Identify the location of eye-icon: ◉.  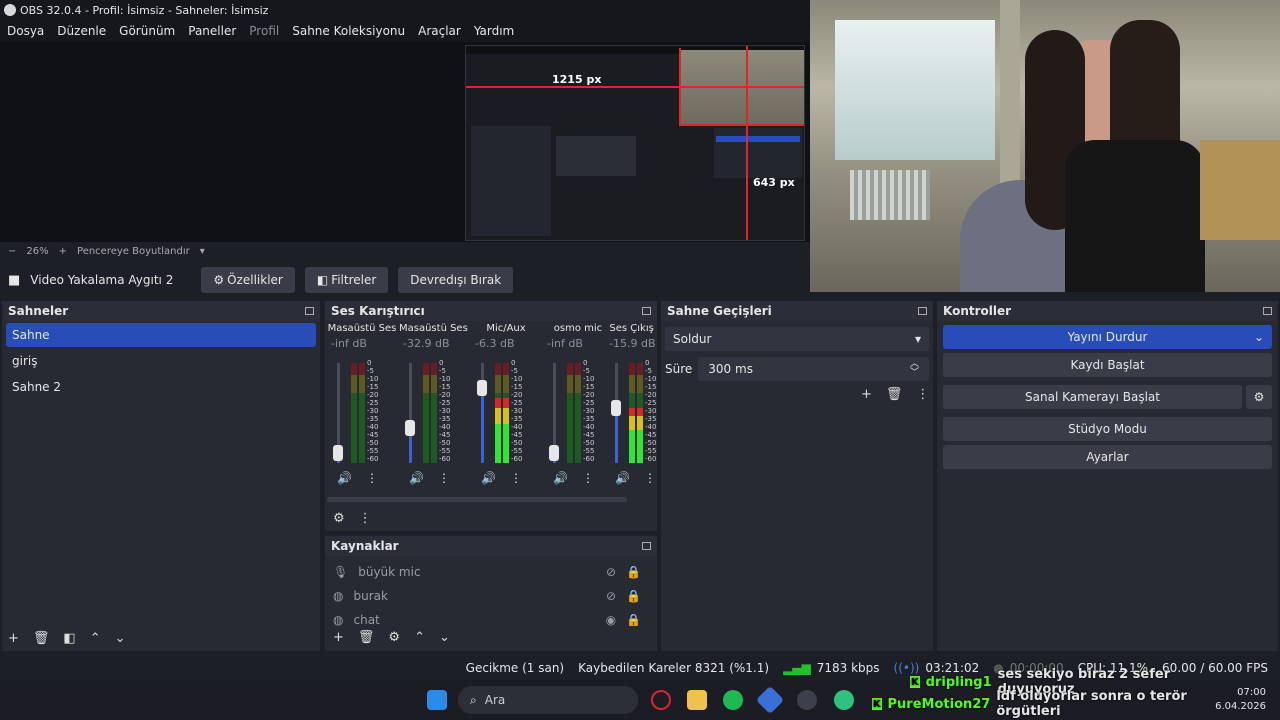
(611, 619).